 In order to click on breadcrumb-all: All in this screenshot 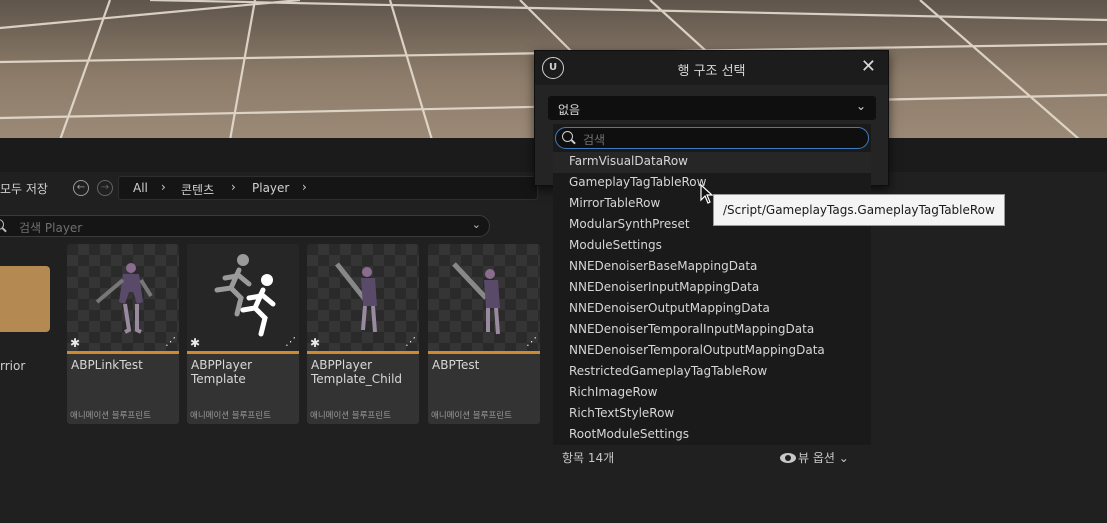, I will do `click(140, 188)`.